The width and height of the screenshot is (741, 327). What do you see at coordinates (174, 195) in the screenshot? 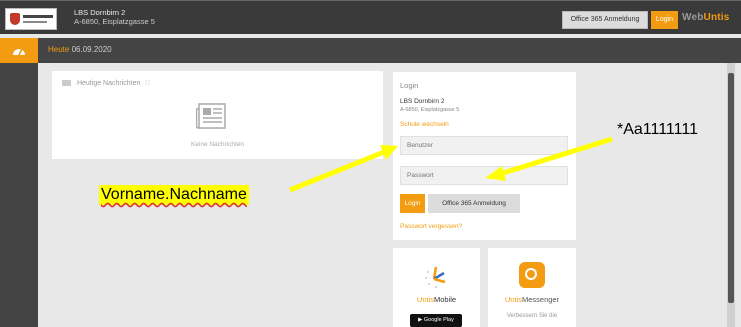
I see `username-hint-annotation: Vorname.Nachname` at bounding box center [174, 195].